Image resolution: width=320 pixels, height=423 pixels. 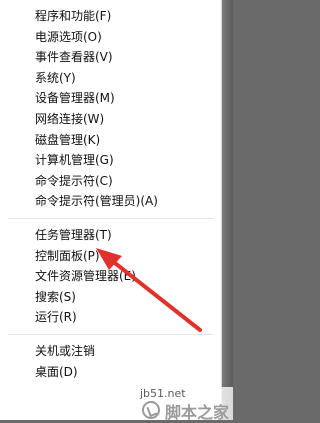 What do you see at coordinates (110, 297) in the screenshot?
I see `menu-item-search: 搜索(S)` at bounding box center [110, 297].